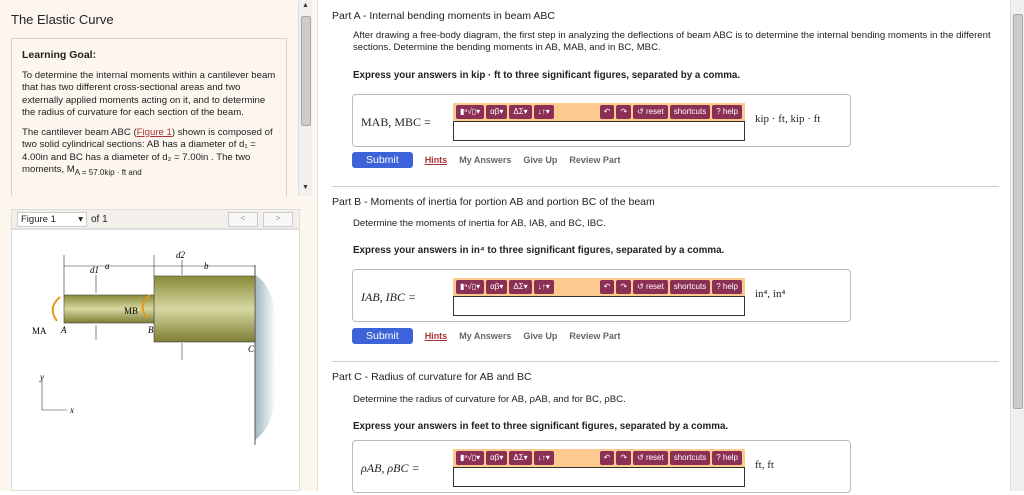 The width and height of the screenshot is (1024, 495). What do you see at coordinates (155, 219) in the screenshot?
I see `figure-nav: Figure 1 ▾ of 1 < >` at bounding box center [155, 219].